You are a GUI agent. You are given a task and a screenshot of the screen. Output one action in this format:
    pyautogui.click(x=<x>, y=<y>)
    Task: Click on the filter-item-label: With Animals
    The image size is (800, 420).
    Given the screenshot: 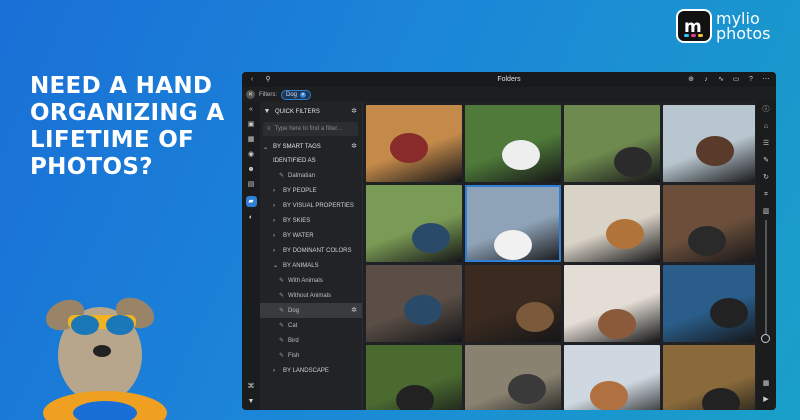 What is the action you would take?
    pyautogui.click(x=305, y=280)
    